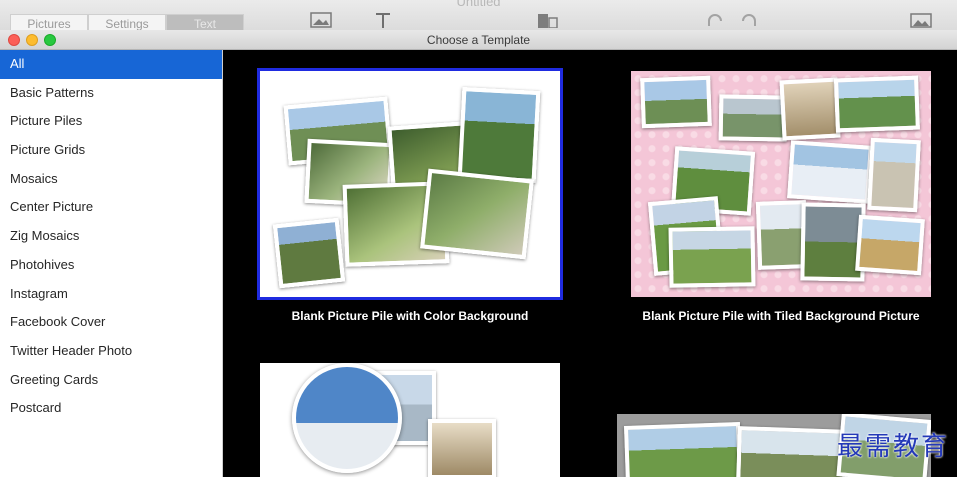 The image size is (957, 477). I want to click on circle-photo, so click(347, 418).